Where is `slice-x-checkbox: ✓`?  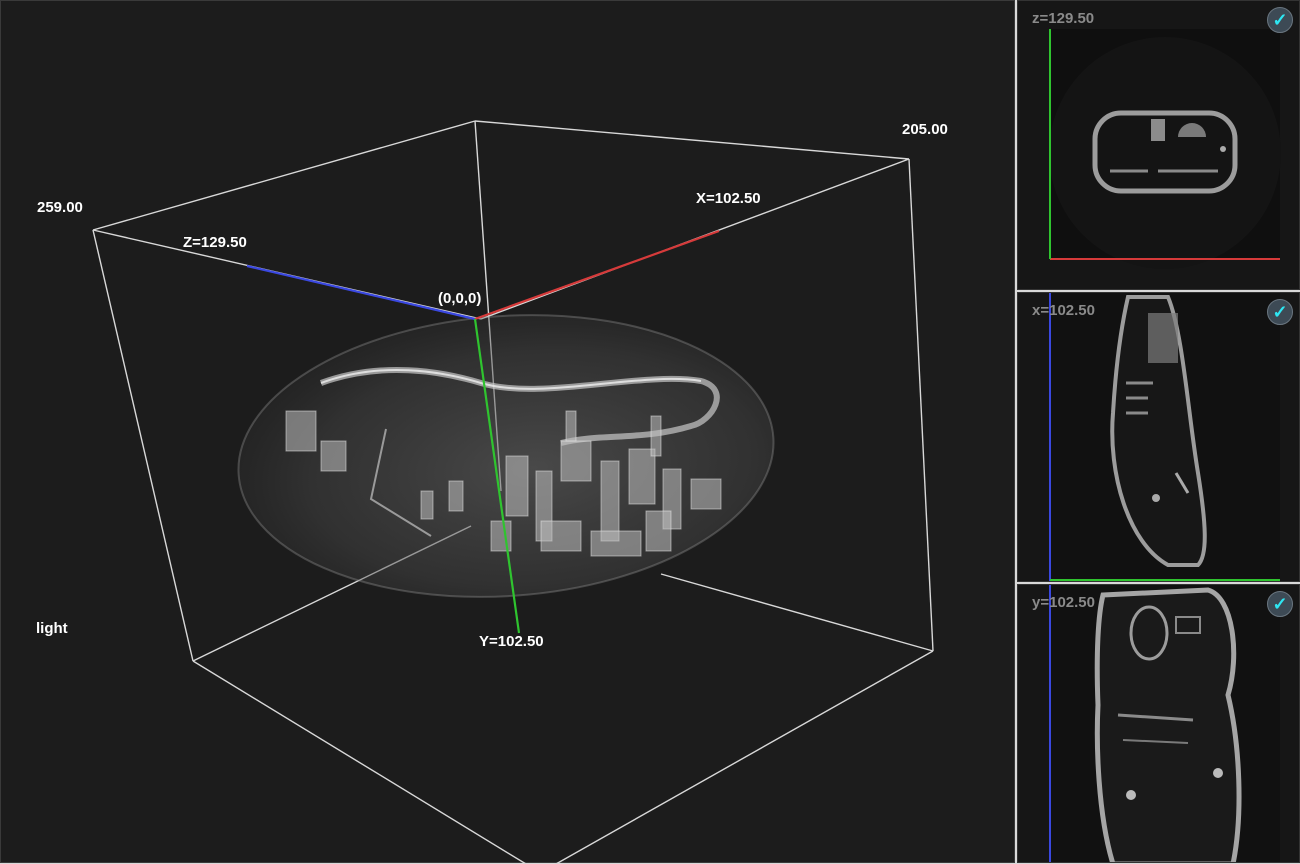
slice-x-checkbox: ✓ is located at coordinates (1280, 312).